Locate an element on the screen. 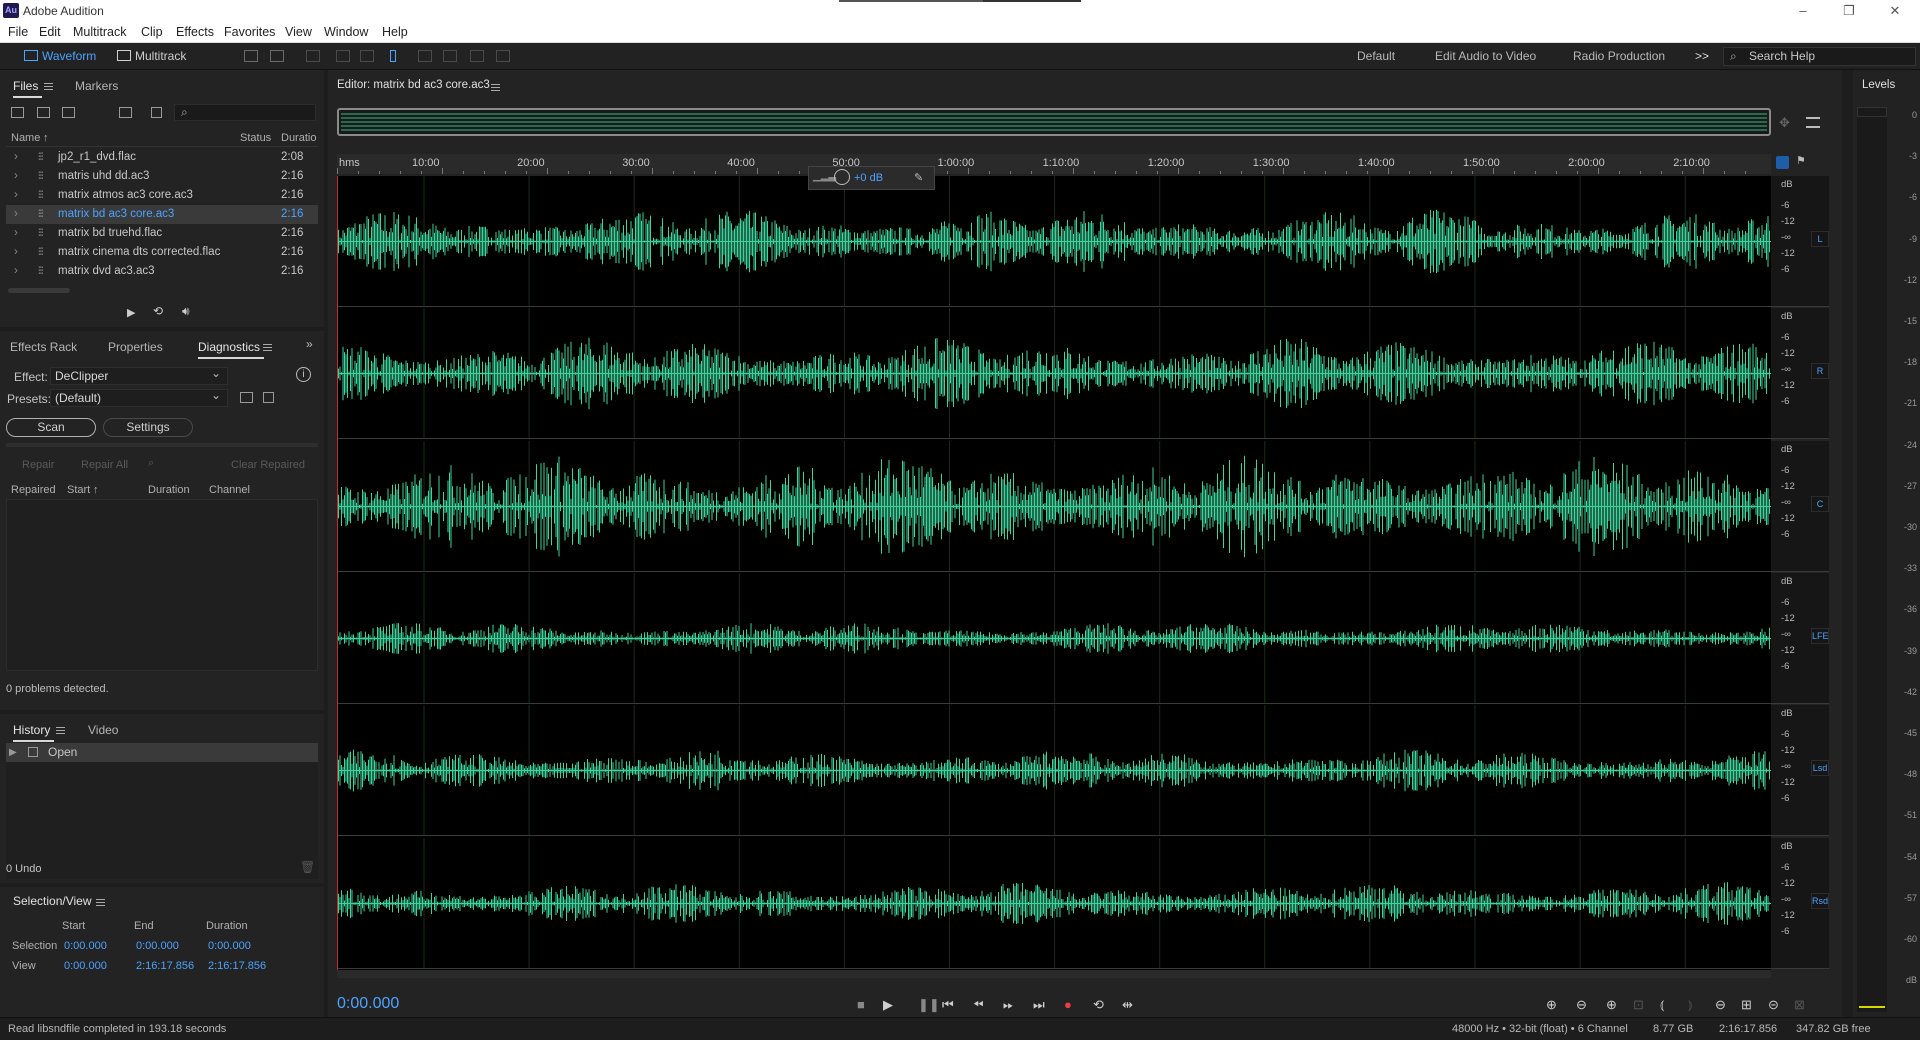  current-time-display: 0:00.000 is located at coordinates (368, 1004).